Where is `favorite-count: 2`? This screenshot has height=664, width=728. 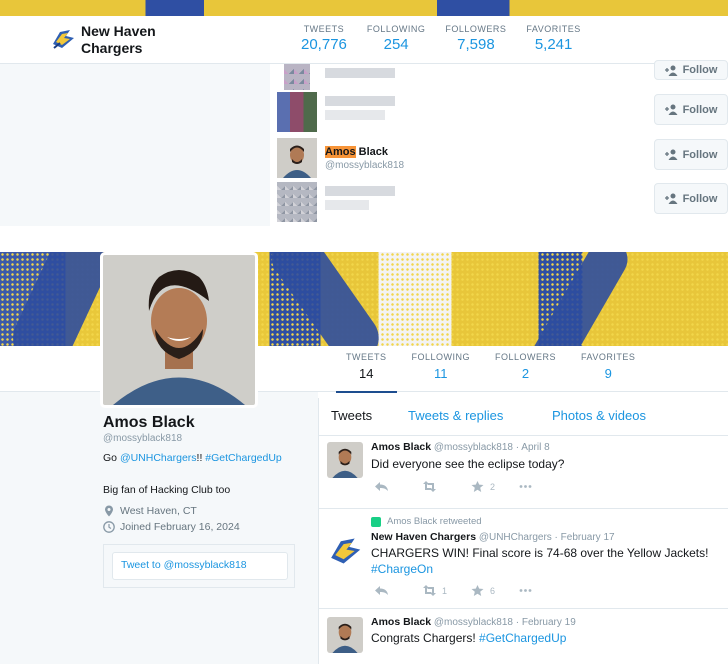
favorite-count: 2 is located at coordinates (493, 486).